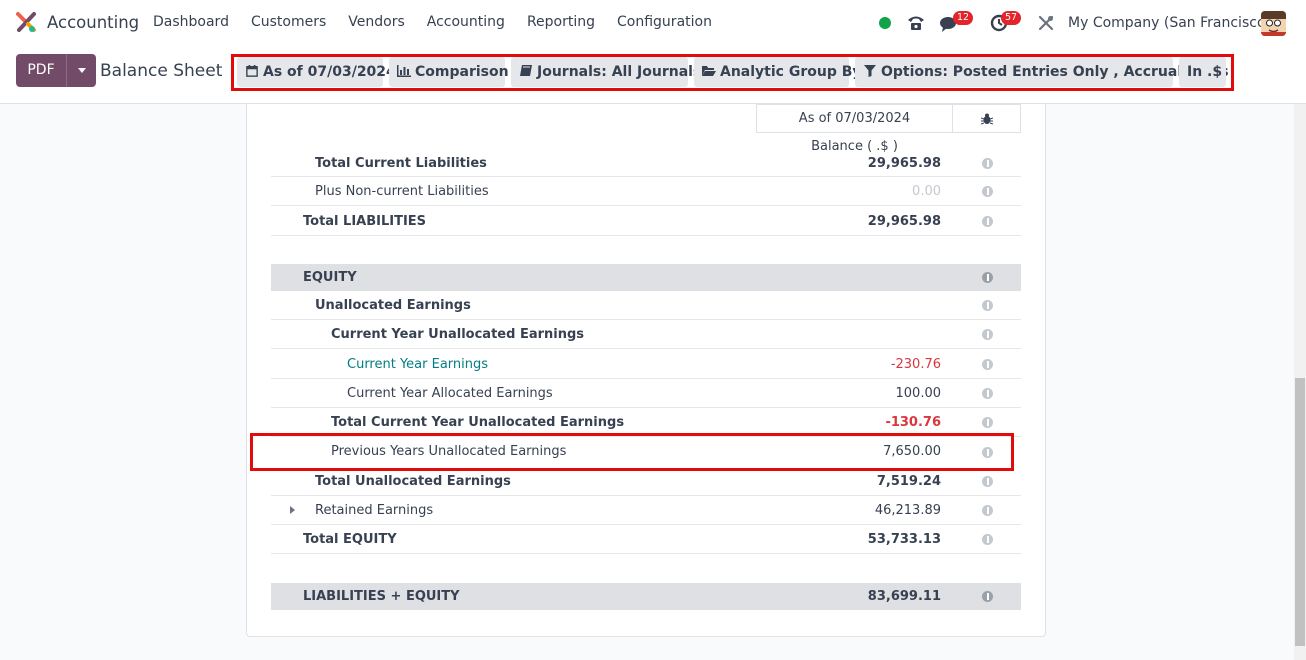 The width and height of the screenshot is (1306, 660). Describe the element at coordinates (870, 71) in the screenshot. I see `filter-funnel-icon` at that location.